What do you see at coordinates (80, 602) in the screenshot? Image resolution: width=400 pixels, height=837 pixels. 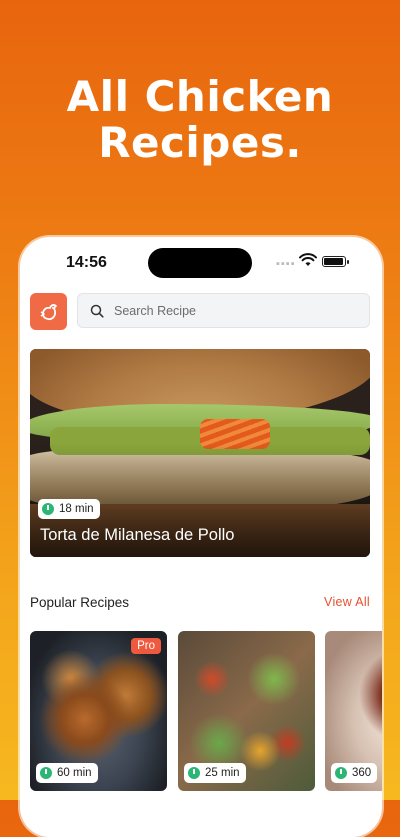 I see `popular-section-title: Popular Recipes` at bounding box center [80, 602].